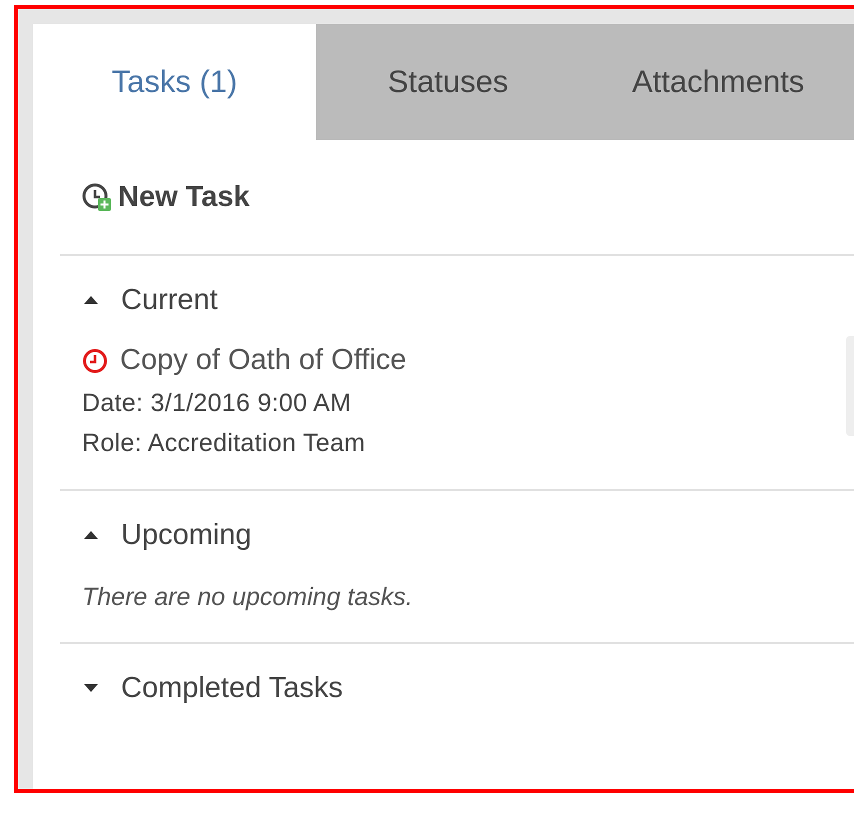  What do you see at coordinates (155, 197) in the screenshot?
I see `new-task-button: New Task` at bounding box center [155, 197].